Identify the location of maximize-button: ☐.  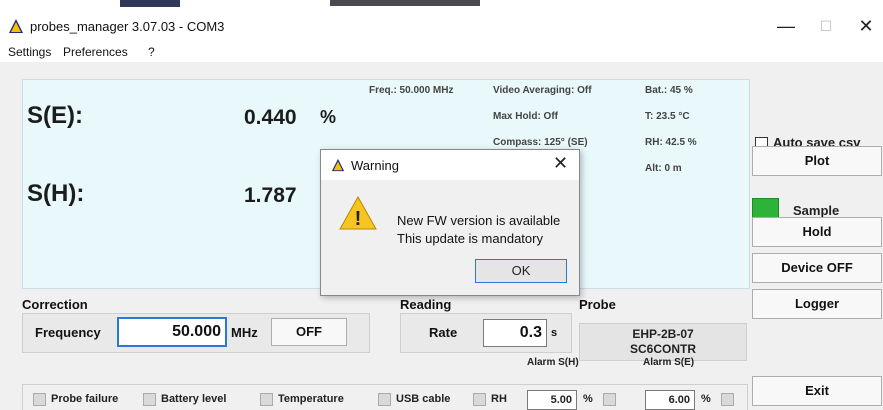
(826, 26).